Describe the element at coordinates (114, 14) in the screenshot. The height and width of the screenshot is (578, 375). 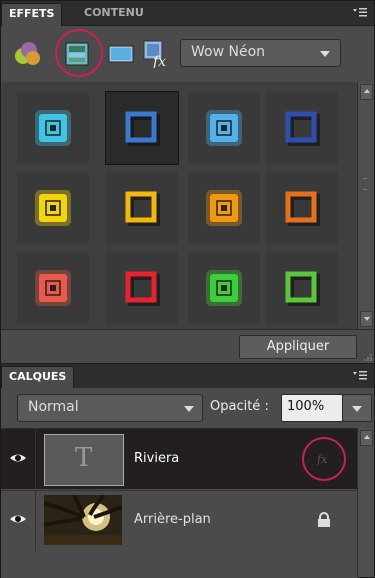
I see `tab-contenu: CONTENU` at that location.